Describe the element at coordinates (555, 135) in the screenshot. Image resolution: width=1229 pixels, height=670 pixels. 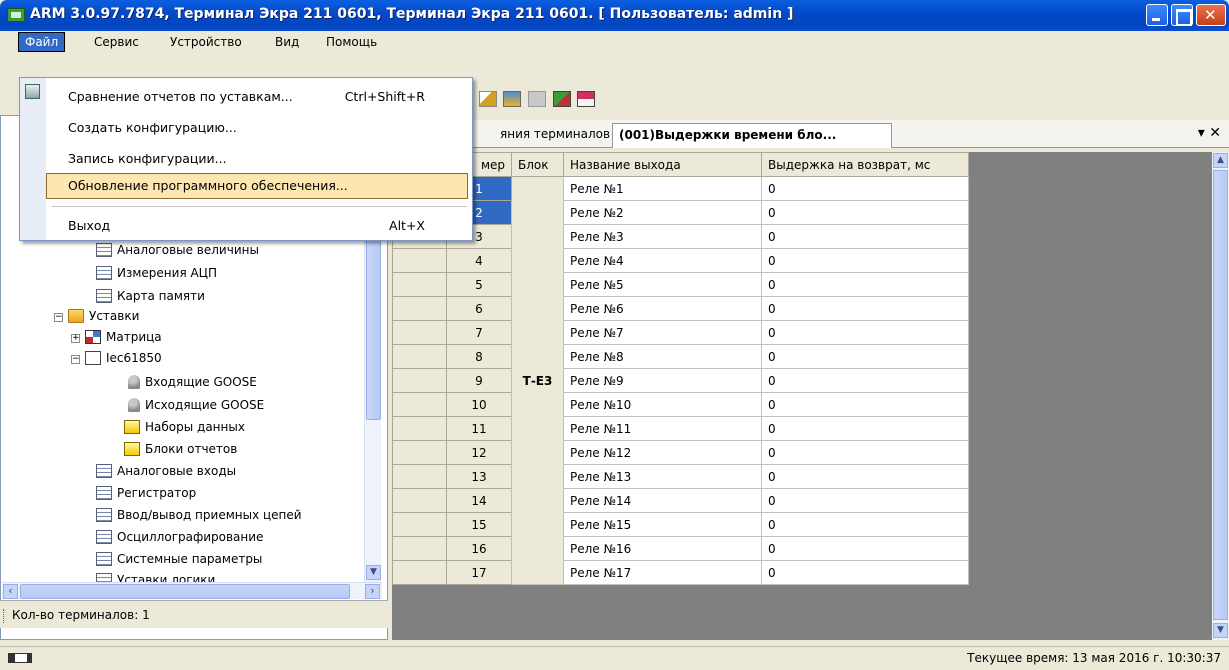
I see `tab-terminal-state: яния терминалов` at that location.